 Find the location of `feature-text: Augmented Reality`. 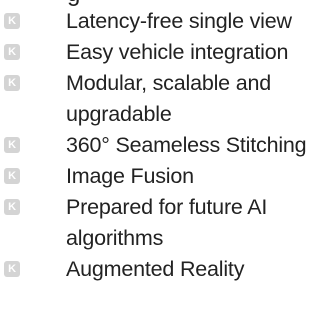

feature-text: Augmented Reality is located at coordinates (155, 269).